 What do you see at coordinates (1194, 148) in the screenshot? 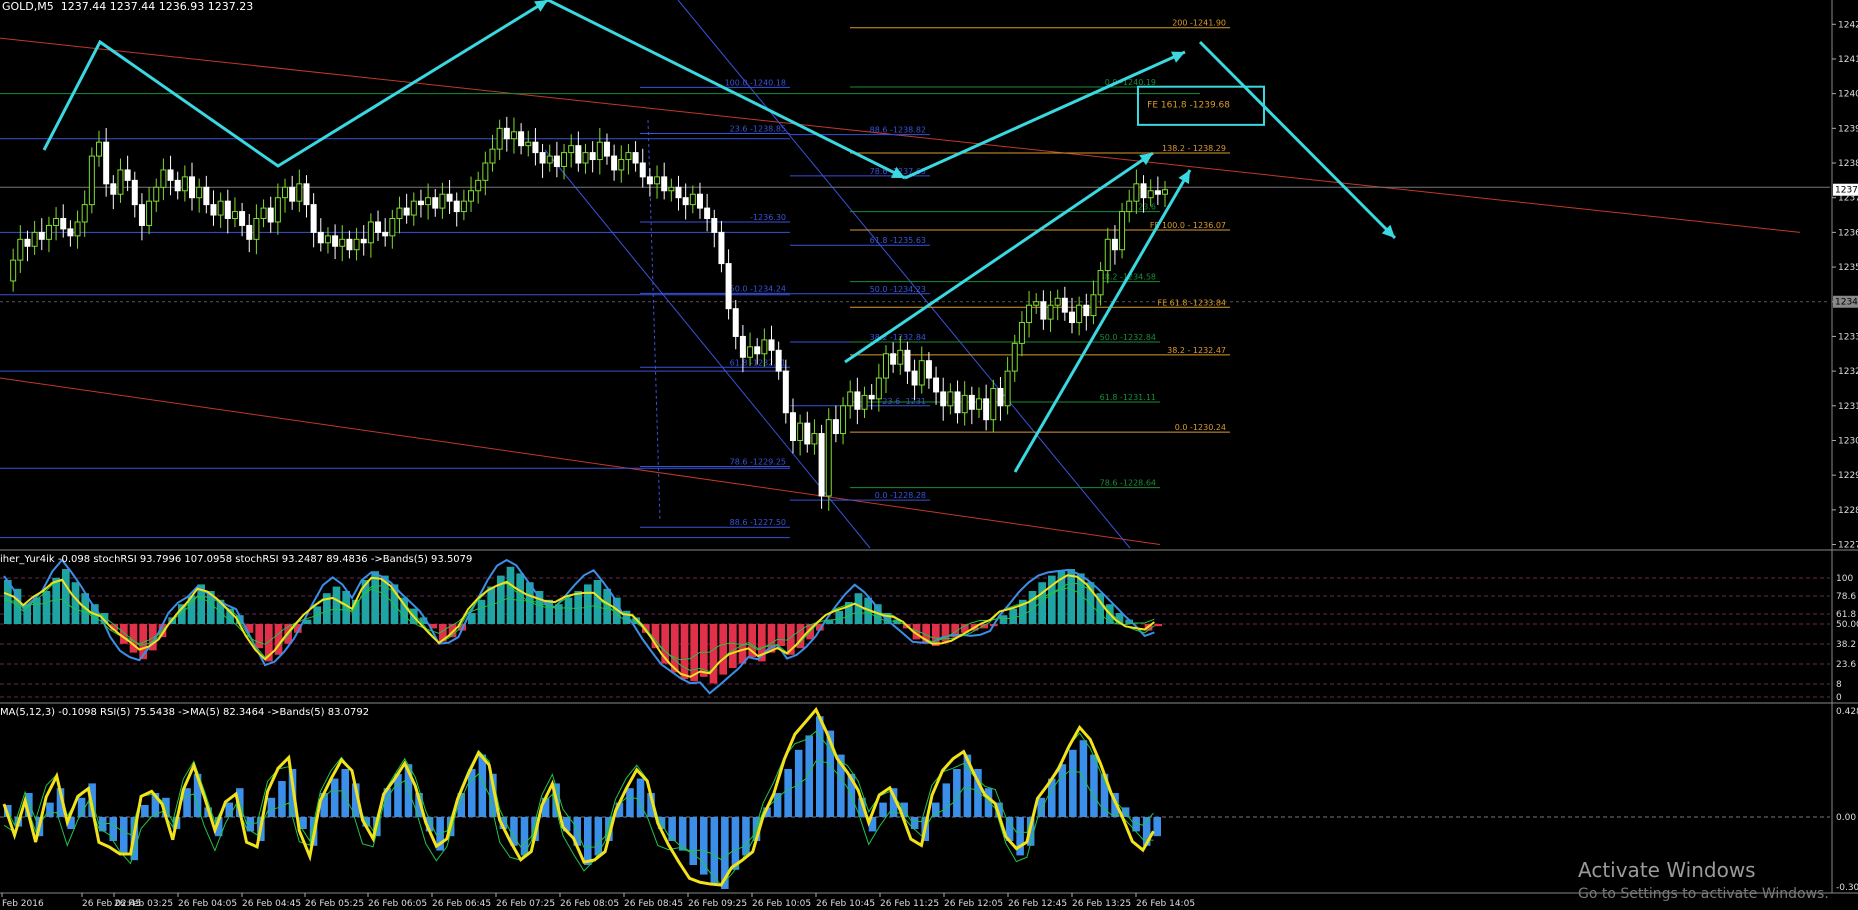
I see `fib-level-label: 138.2 - 1238.29` at bounding box center [1194, 148].